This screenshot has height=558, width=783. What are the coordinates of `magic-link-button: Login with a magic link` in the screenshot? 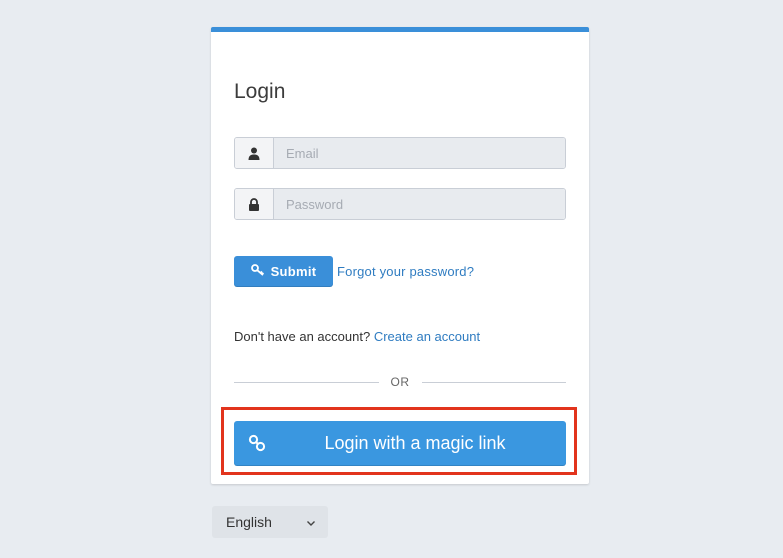 It's located at (400, 443).